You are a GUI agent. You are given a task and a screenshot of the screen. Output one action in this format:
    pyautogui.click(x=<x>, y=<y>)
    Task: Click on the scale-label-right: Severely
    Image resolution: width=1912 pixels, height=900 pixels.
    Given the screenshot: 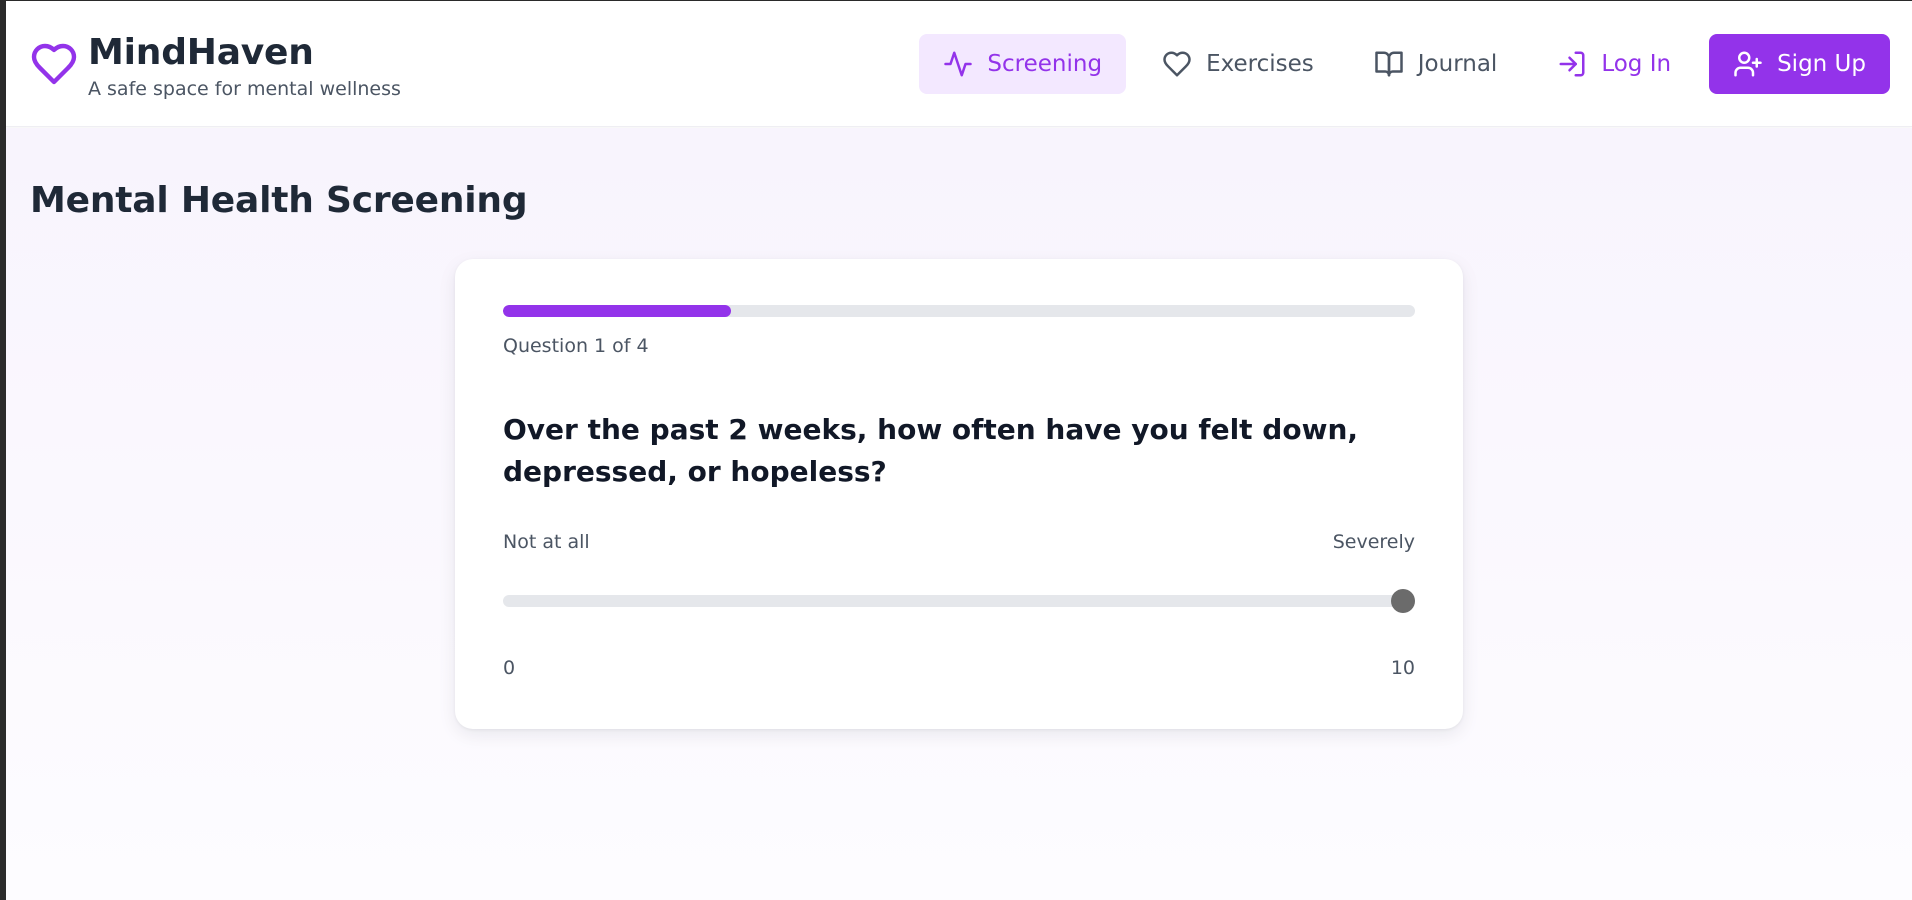 What is the action you would take?
    pyautogui.click(x=1373, y=542)
    